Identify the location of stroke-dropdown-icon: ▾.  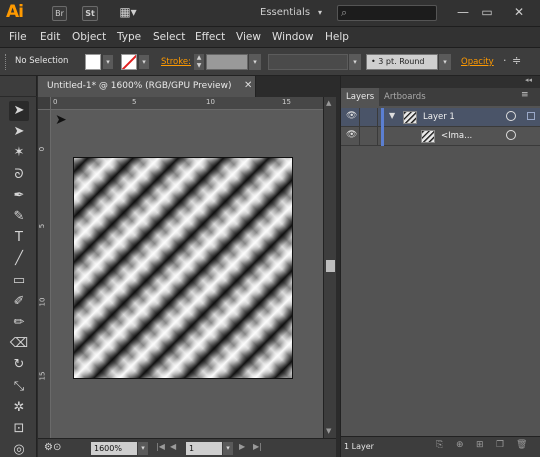
(144, 62).